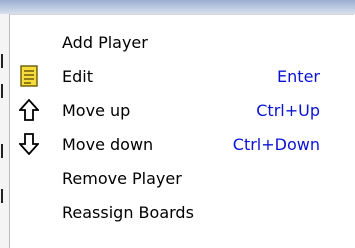 Image resolution: width=355 pixels, height=248 pixels. Describe the element at coordinates (298, 76) in the screenshot. I see `menu-item-shortcut: Enter` at that location.